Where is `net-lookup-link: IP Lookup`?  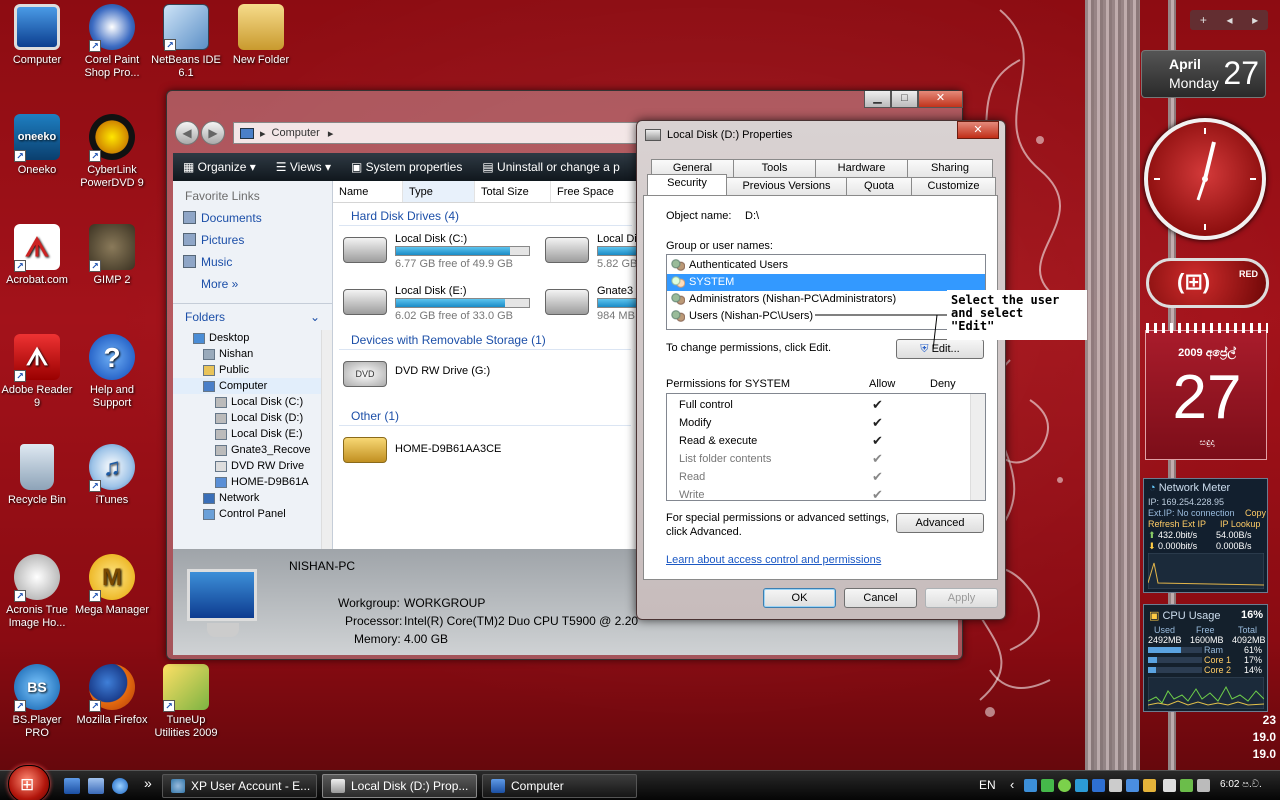
net-lookup-link: IP Lookup is located at coordinates (1240, 524).